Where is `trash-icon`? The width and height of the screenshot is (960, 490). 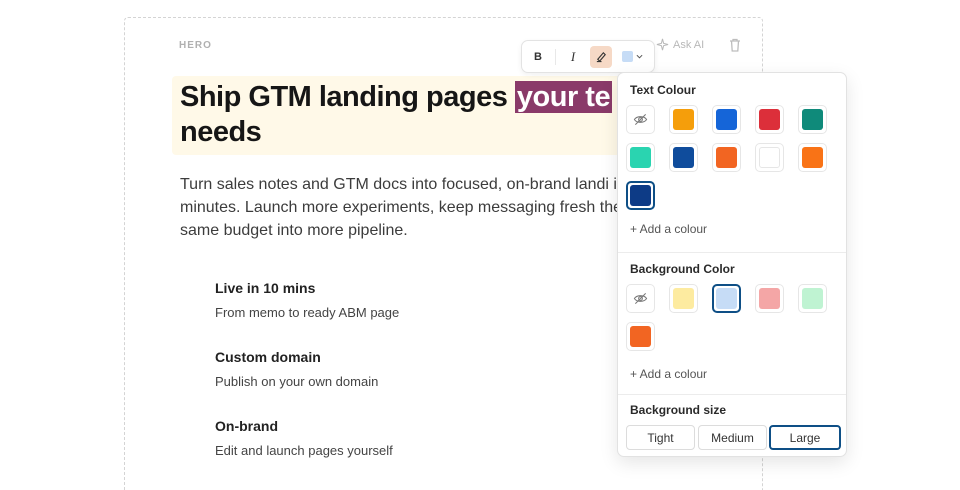
trash-icon is located at coordinates (735, 45).